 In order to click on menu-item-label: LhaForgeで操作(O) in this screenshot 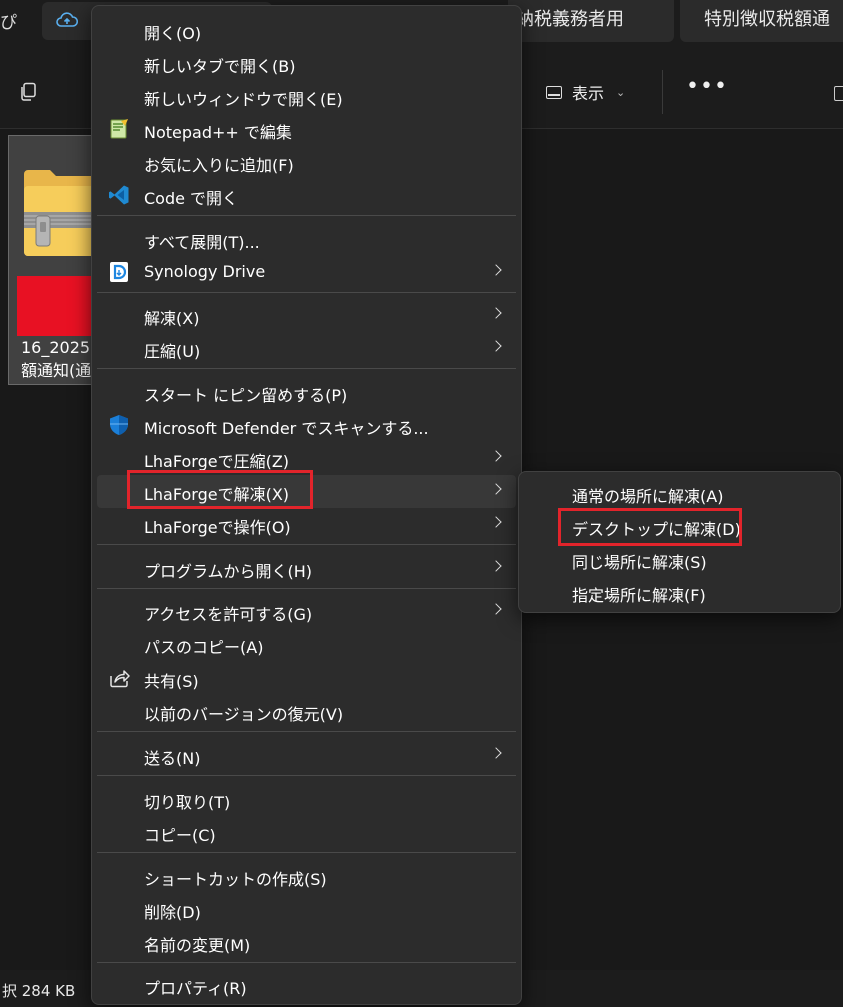, I will do `click(217, 527)`.